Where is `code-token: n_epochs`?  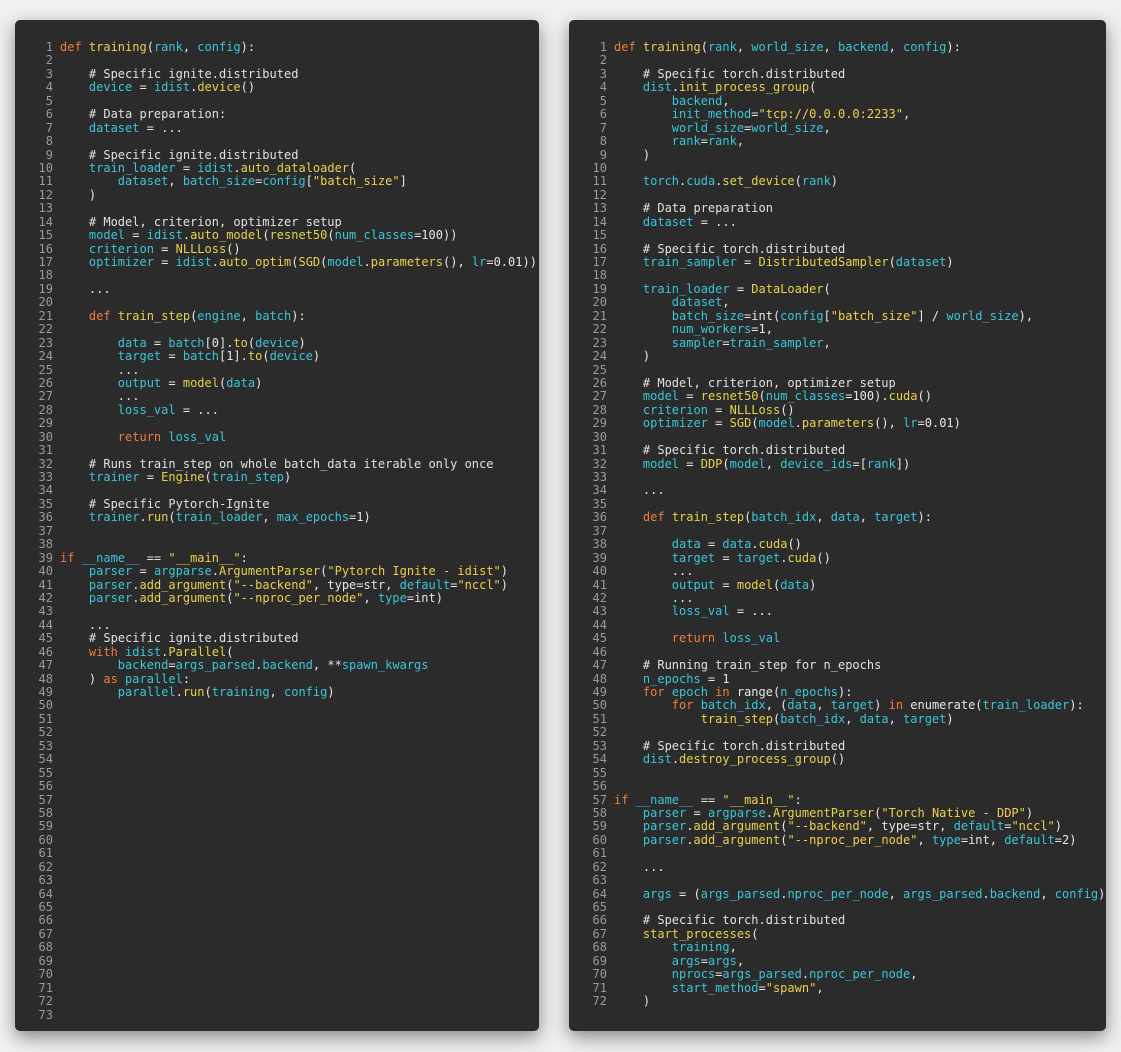 code-token: n_epochs is located at coordinates (671, 678).